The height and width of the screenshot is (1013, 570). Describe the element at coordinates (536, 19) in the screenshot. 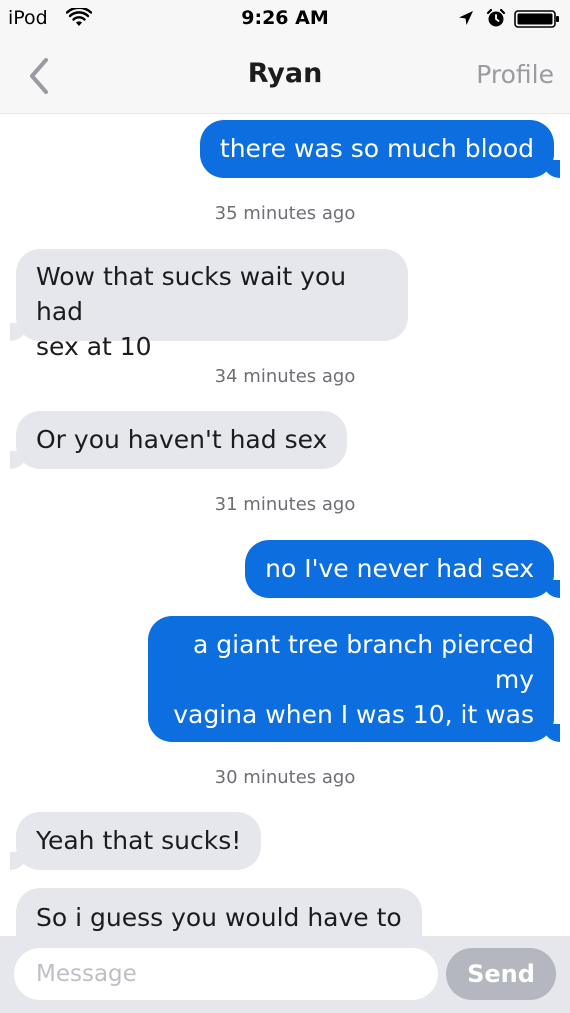

I see `battery-icon` at that location.